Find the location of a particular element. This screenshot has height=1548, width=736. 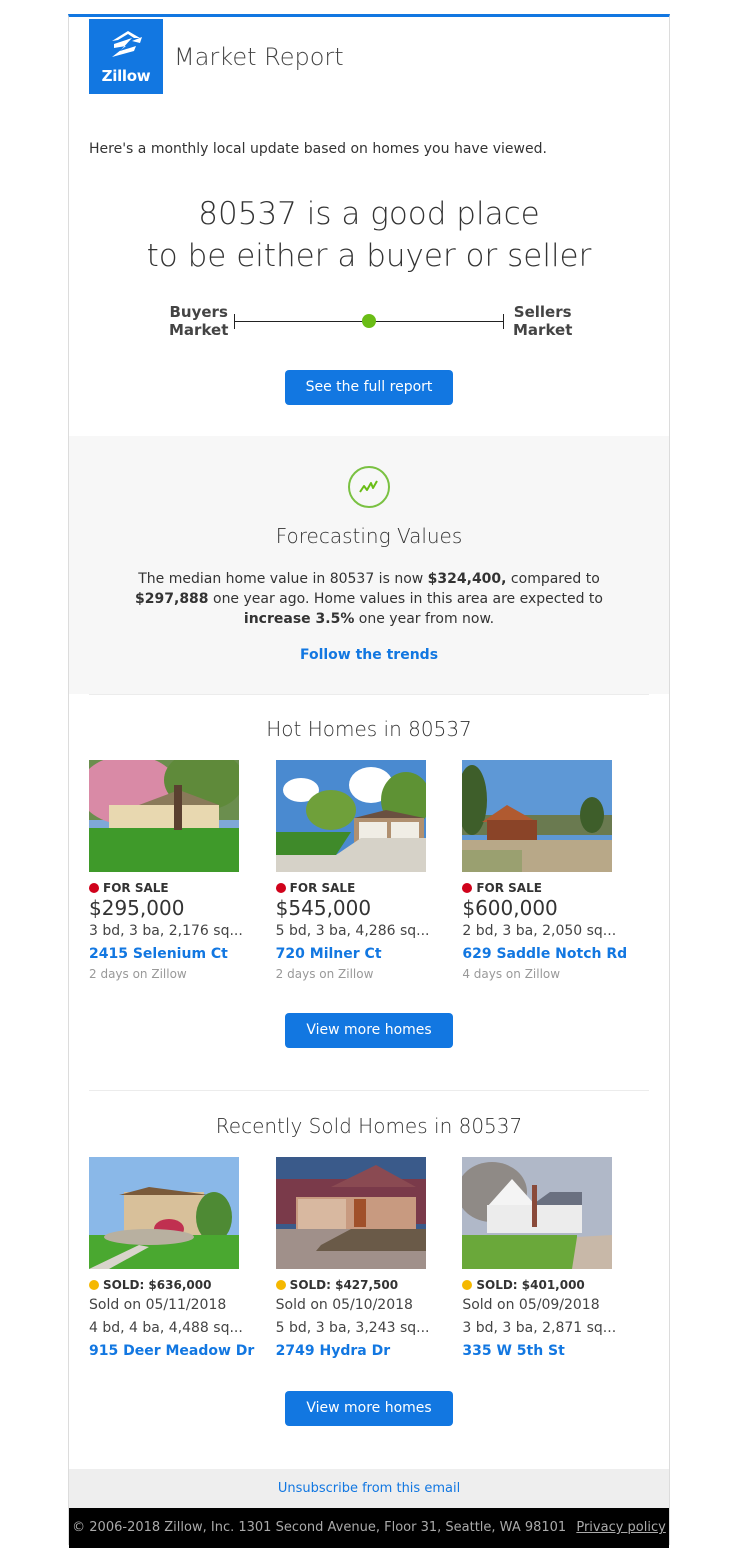

privacy-policy-link: Privacy policy is located at coordinates (620, 1527).